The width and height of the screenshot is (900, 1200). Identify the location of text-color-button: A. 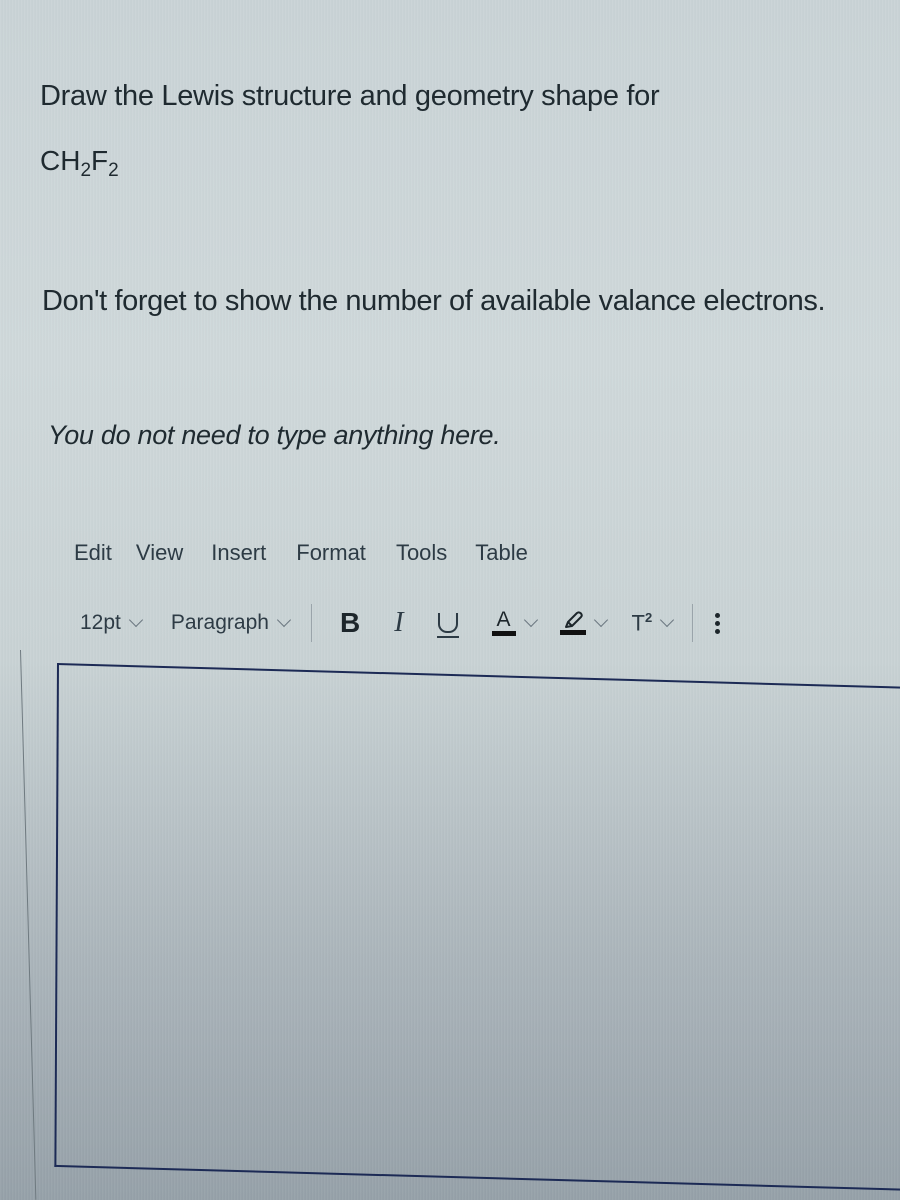
(514, 622).